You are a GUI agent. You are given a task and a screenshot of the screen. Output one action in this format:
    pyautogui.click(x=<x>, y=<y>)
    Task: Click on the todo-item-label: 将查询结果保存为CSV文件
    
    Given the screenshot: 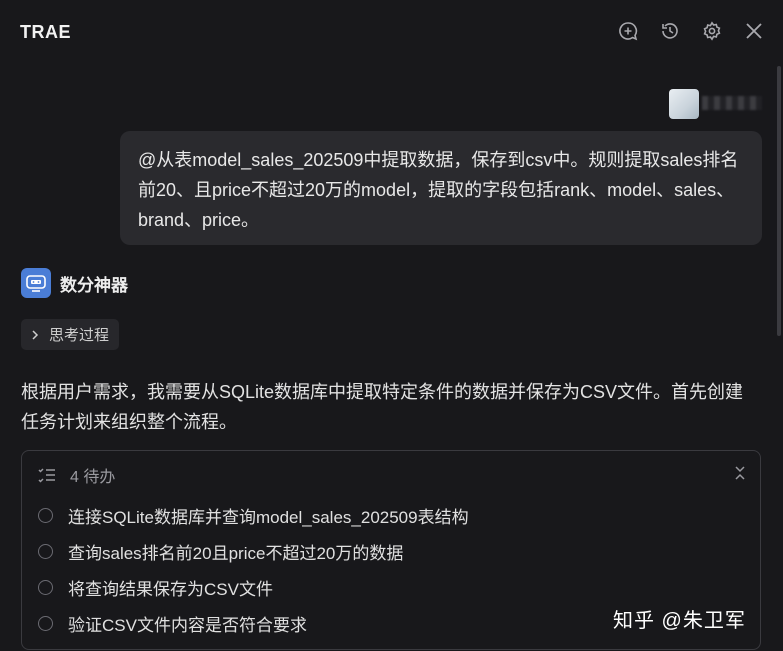 What is the action you would take?
    pyautogui.click(x=170, y=589)
    